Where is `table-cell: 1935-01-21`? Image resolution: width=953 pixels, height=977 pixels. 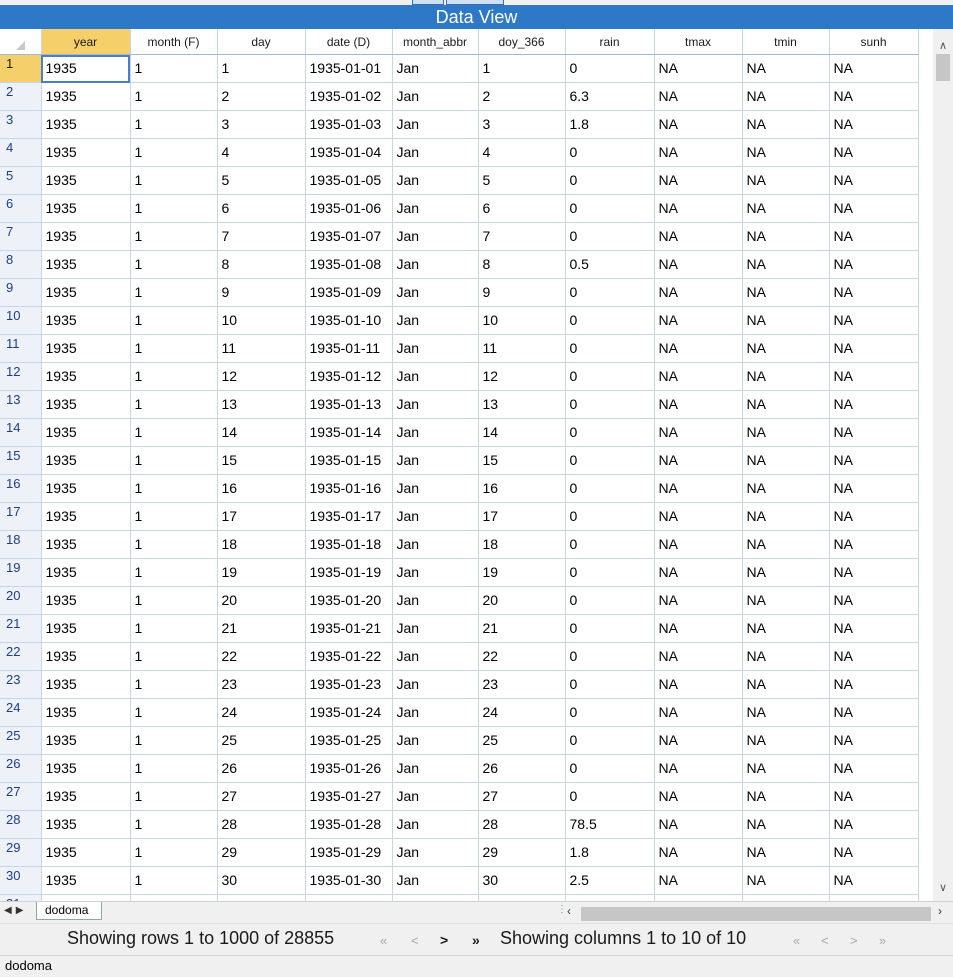
table-cell: 1935-01-21 is located at coordinates (349, 628).